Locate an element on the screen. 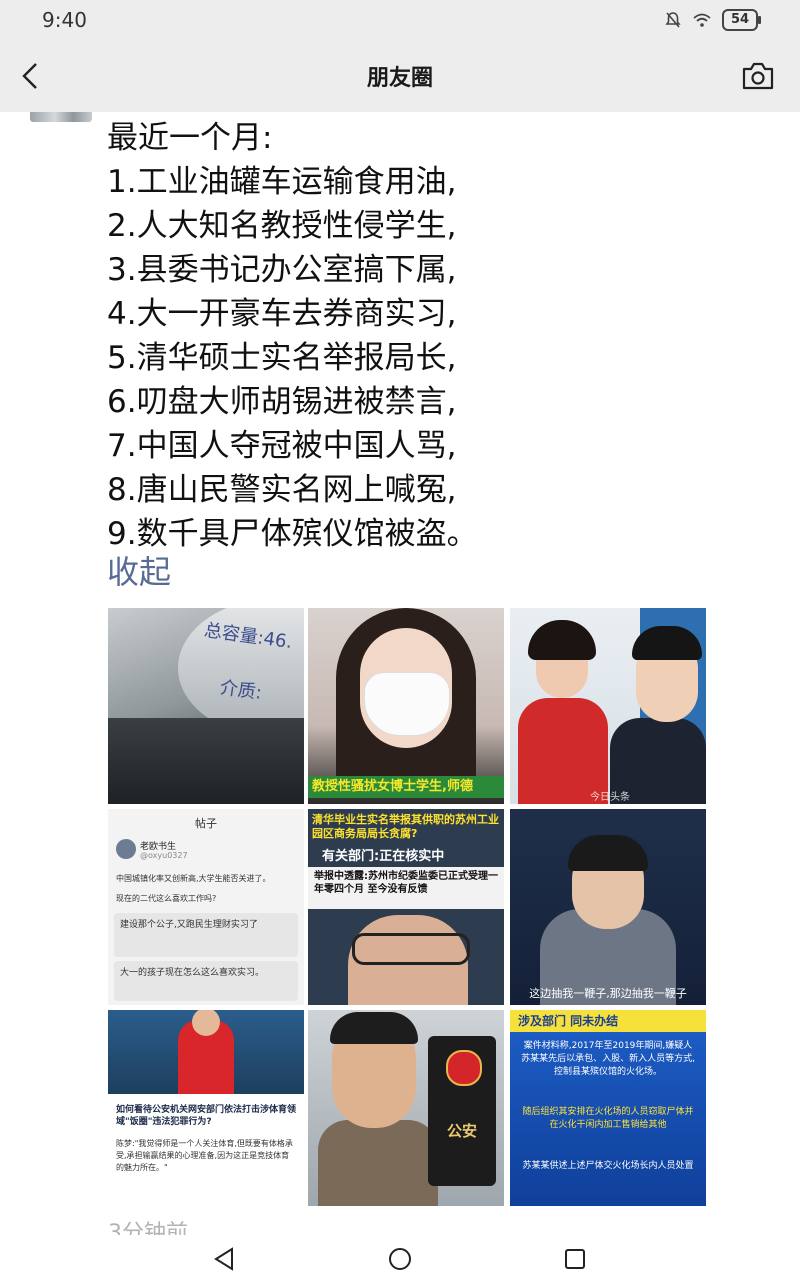 The height and width of the screenshot is (1280, 800). news-note: 举报中透露:苏州市纪委监委已正式受理一年零四个月 至今没有反馈 is located at coordinates (406, 883).